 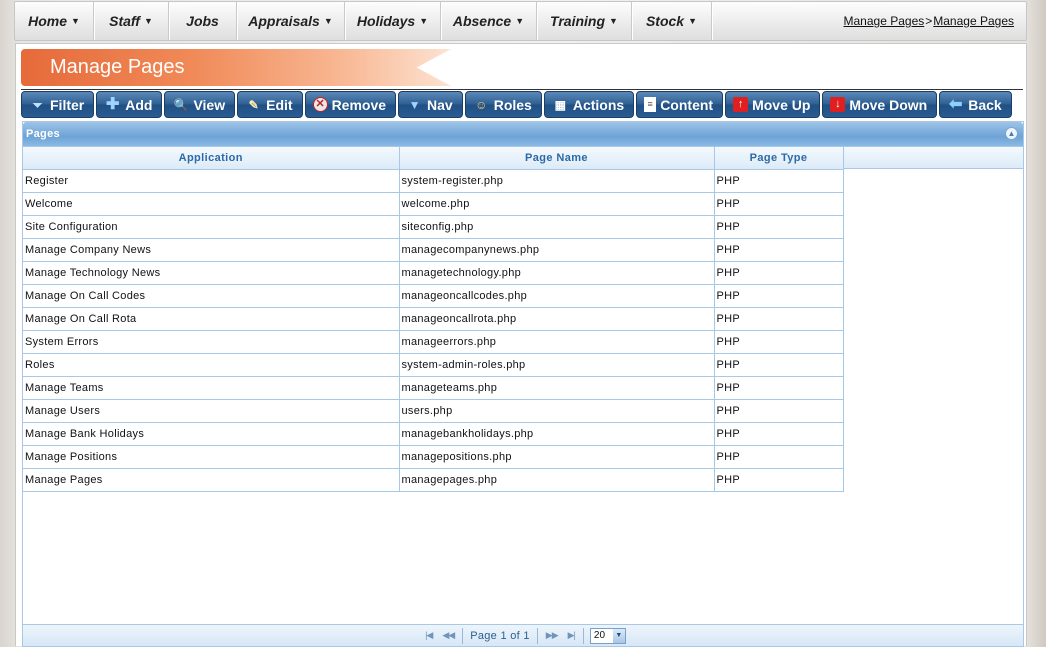 What do you see at coordinates (131, 21) in the screenshot?
I see `nav-item-staff: Staff ▼` at bounding box center [131, 21].